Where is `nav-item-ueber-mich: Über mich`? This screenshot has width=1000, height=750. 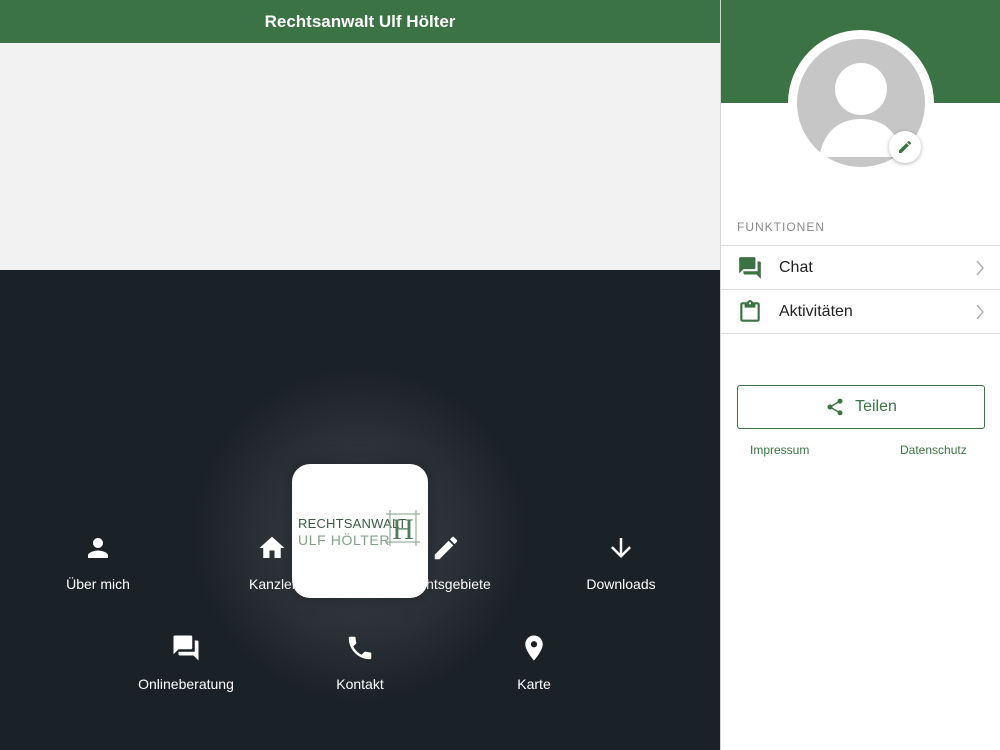
nav-item-ueber-mich: Über mich is located at coordinates (98, 562).